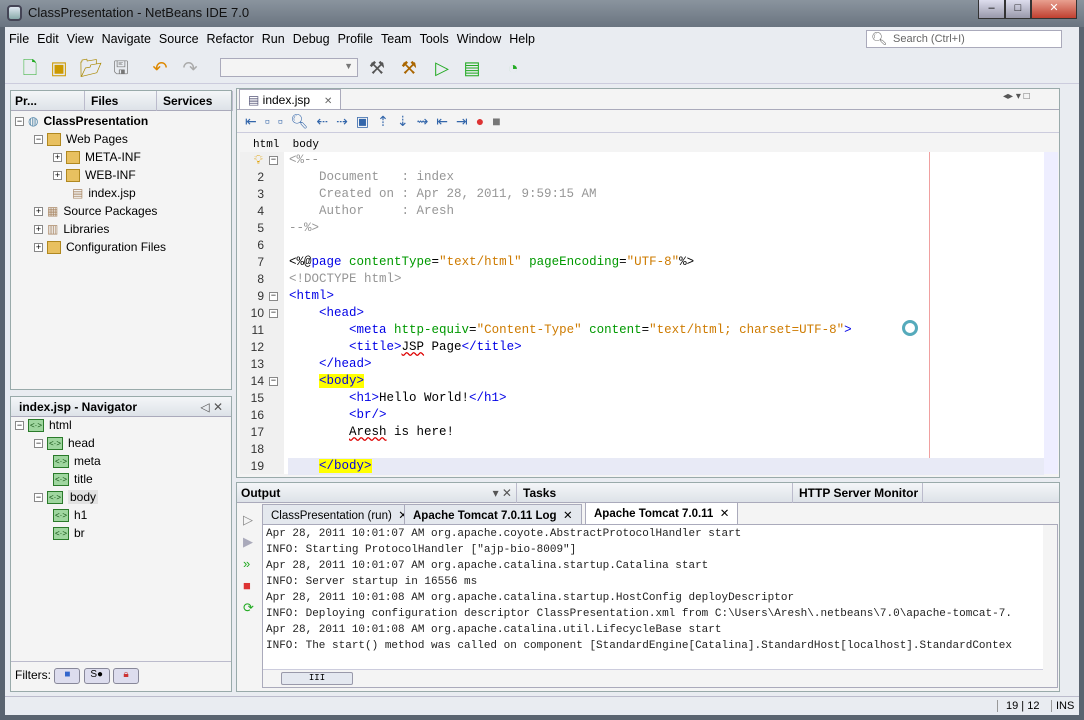 This screenshot has height=720, width=1084. What do you see at coordinates (648, 121) in the screenshot?
I see `editor-toolbar: ⇤▫▫🔍︎⇠⇢▣⇡⇣⇝⇤⇥●■` at bounding box center [648, 121].